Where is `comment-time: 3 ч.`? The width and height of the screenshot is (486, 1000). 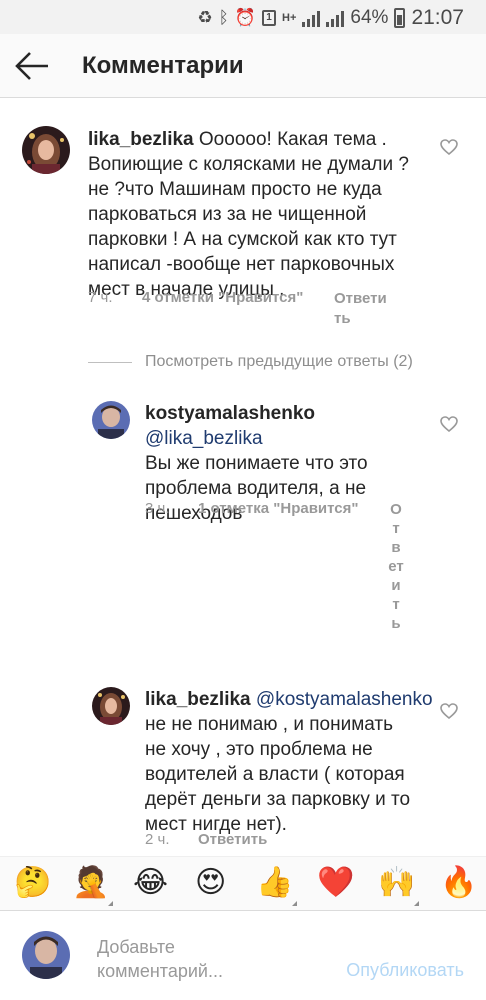 comment-time: 3 ч. is located at coordinates (157, 508).